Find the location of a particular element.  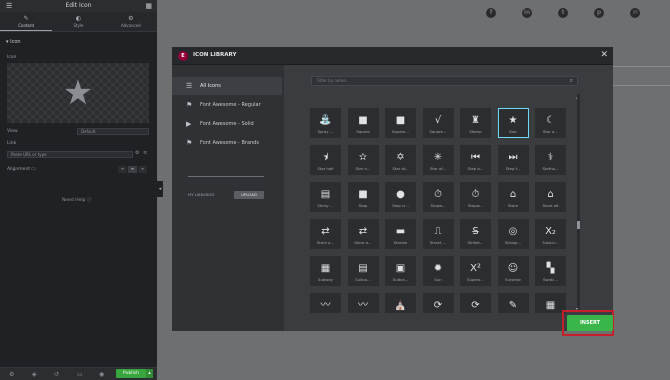

layers-icon: ◈ is located at coordinates (34, 374).